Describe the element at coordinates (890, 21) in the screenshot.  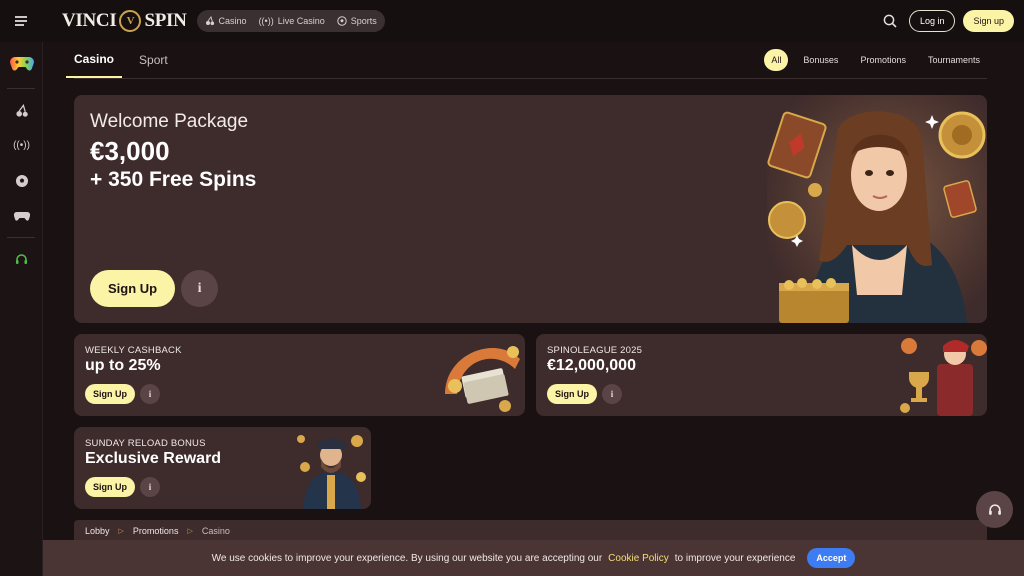
I see `search-icon` at that location.